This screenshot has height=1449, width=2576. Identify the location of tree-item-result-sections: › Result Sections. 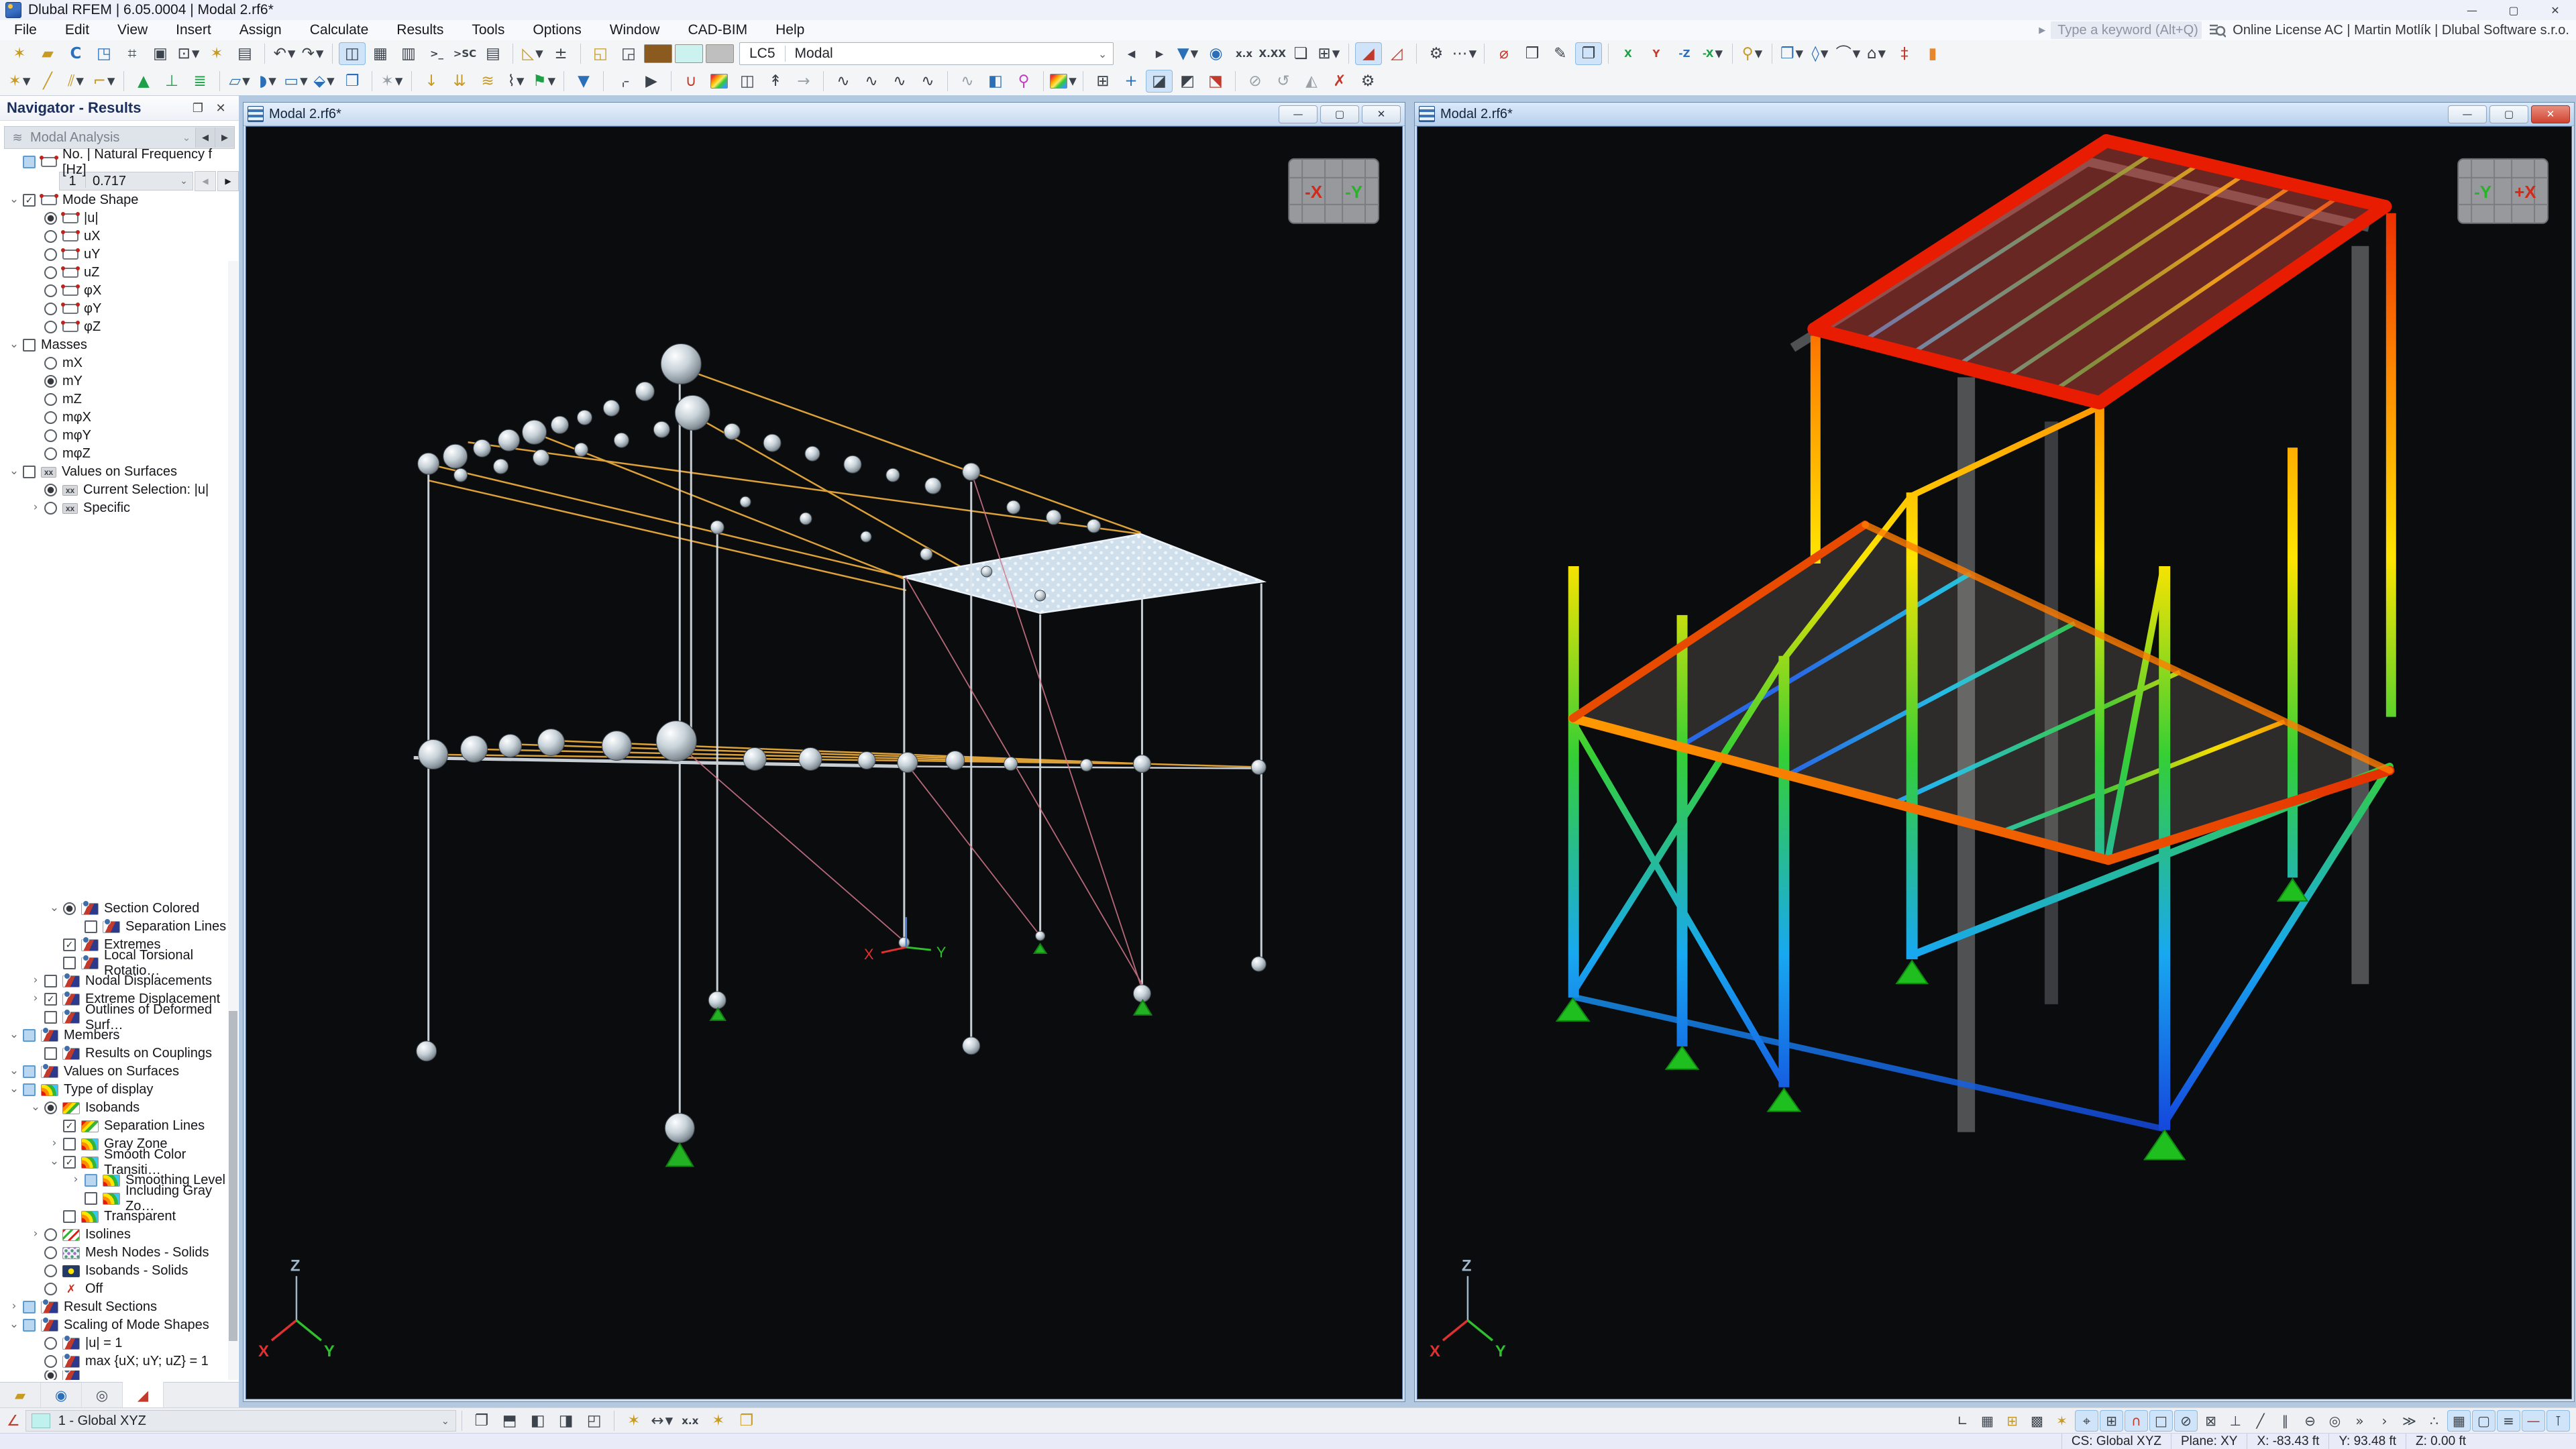
(119, 1307).